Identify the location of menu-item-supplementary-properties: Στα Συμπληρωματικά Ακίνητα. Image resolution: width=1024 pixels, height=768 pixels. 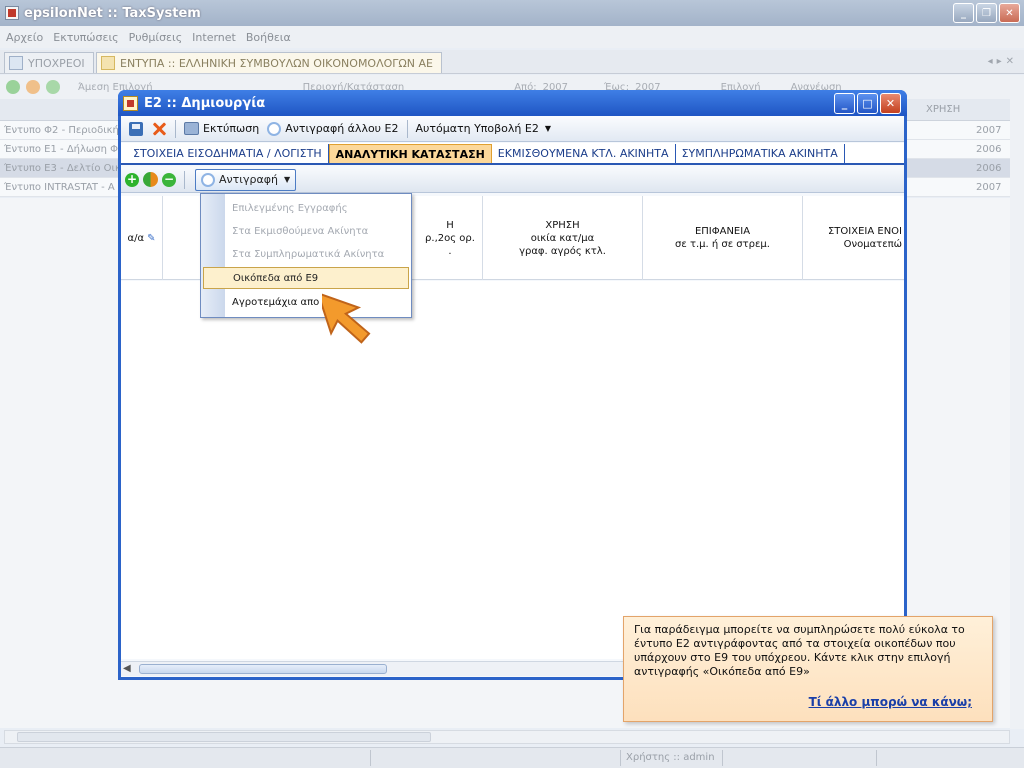
(306, 254).